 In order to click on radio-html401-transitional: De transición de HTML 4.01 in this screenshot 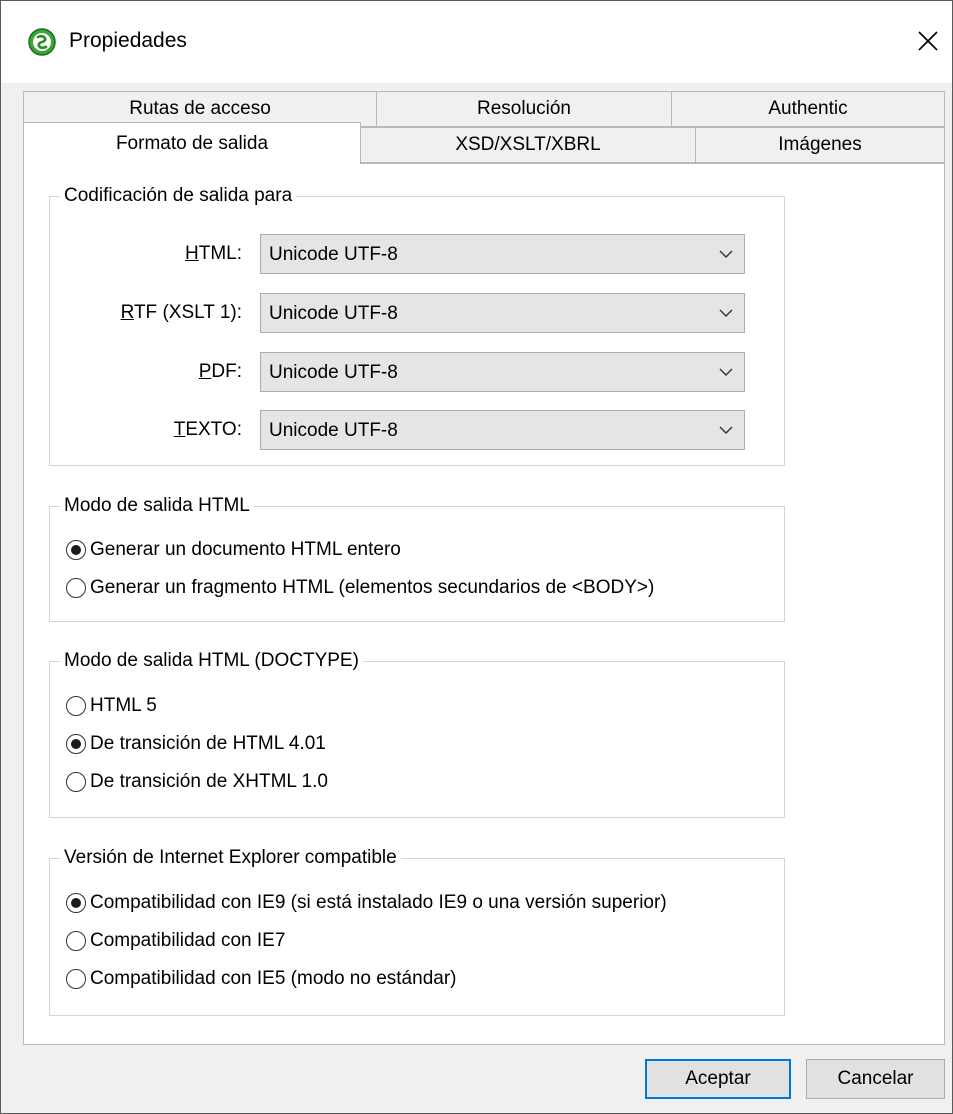, I will do `click(196, 744)`.